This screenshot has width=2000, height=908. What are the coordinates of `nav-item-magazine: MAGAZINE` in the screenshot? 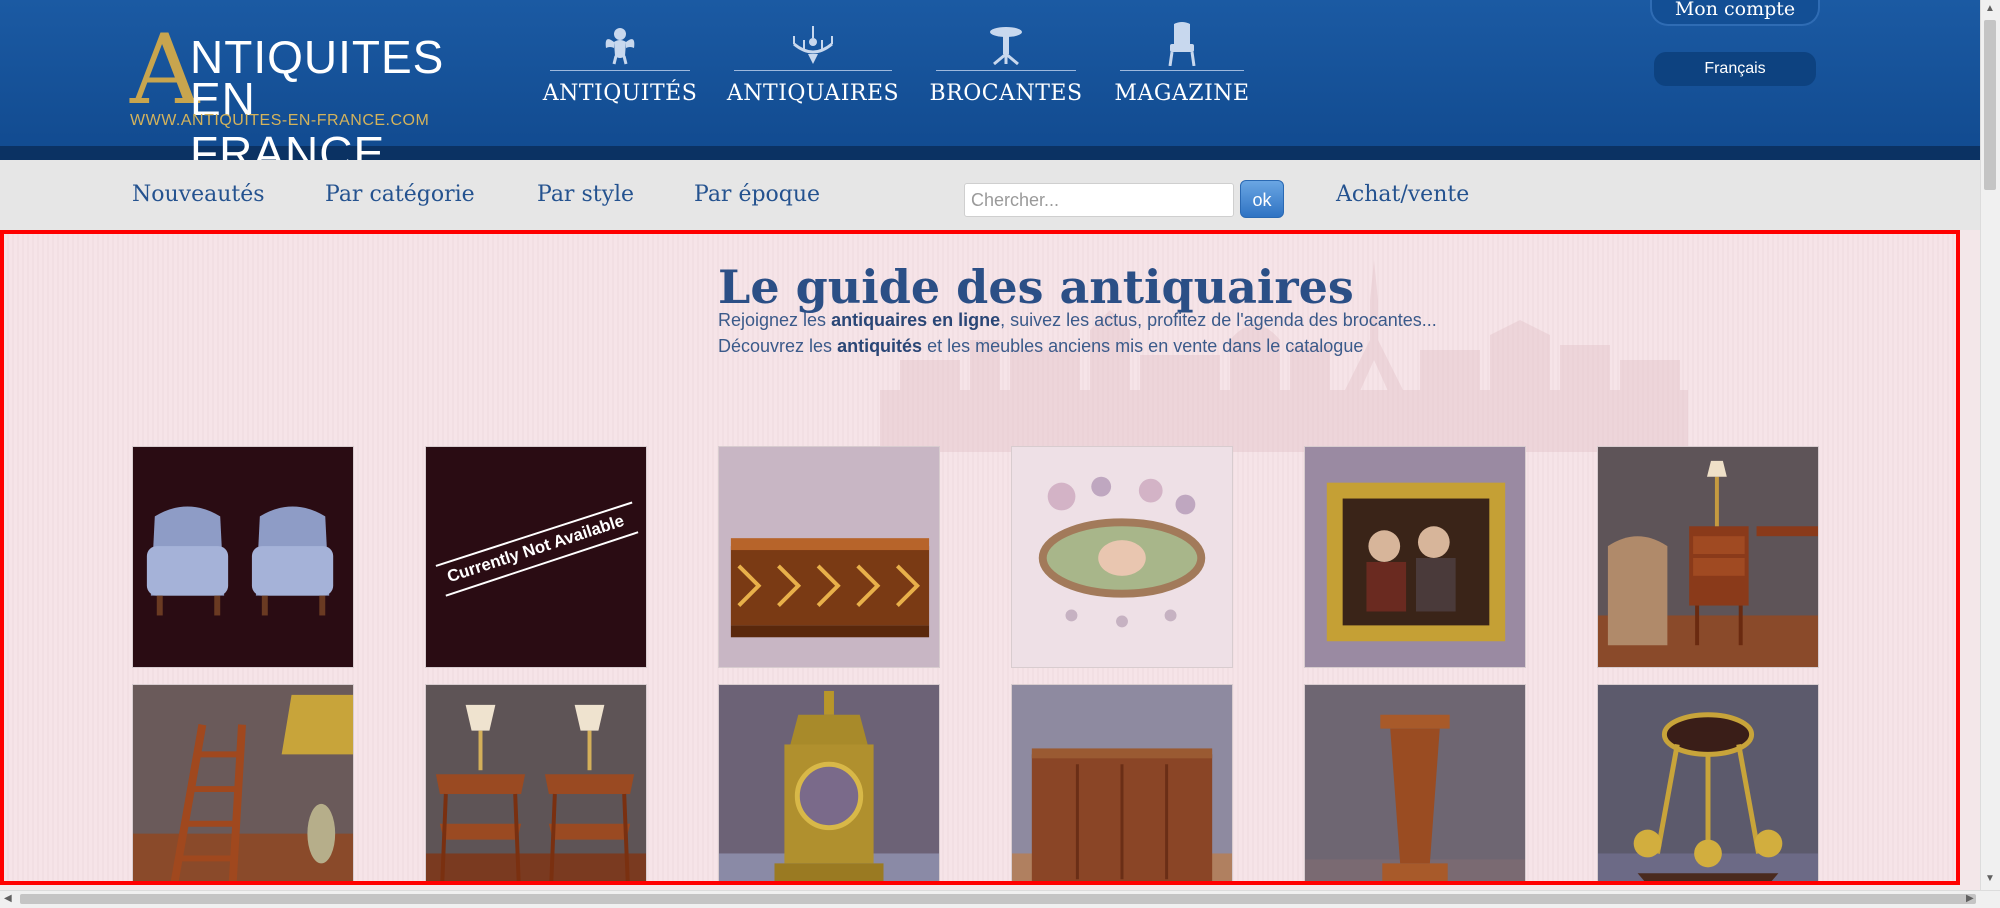 It's located at (1181, 67).